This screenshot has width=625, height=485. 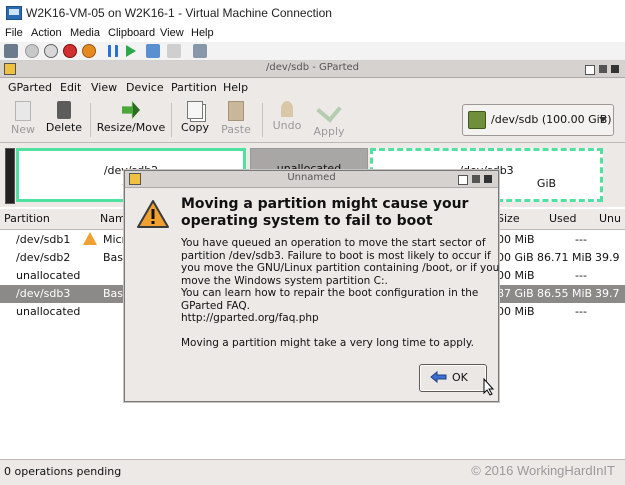 I want to click on dialog-heading-line: operating system to fail to boot, so click(x=307, y=221).